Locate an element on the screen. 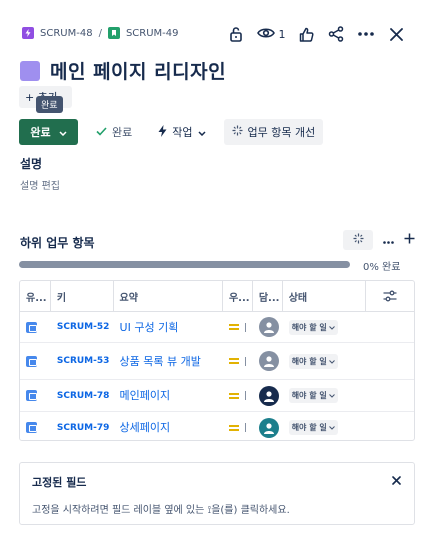 The height and width of the screenshot is (533, 437). table-row: SCRUM-52 UI 구성 기획 해야 할 일 is located at coordinates (217, 327).